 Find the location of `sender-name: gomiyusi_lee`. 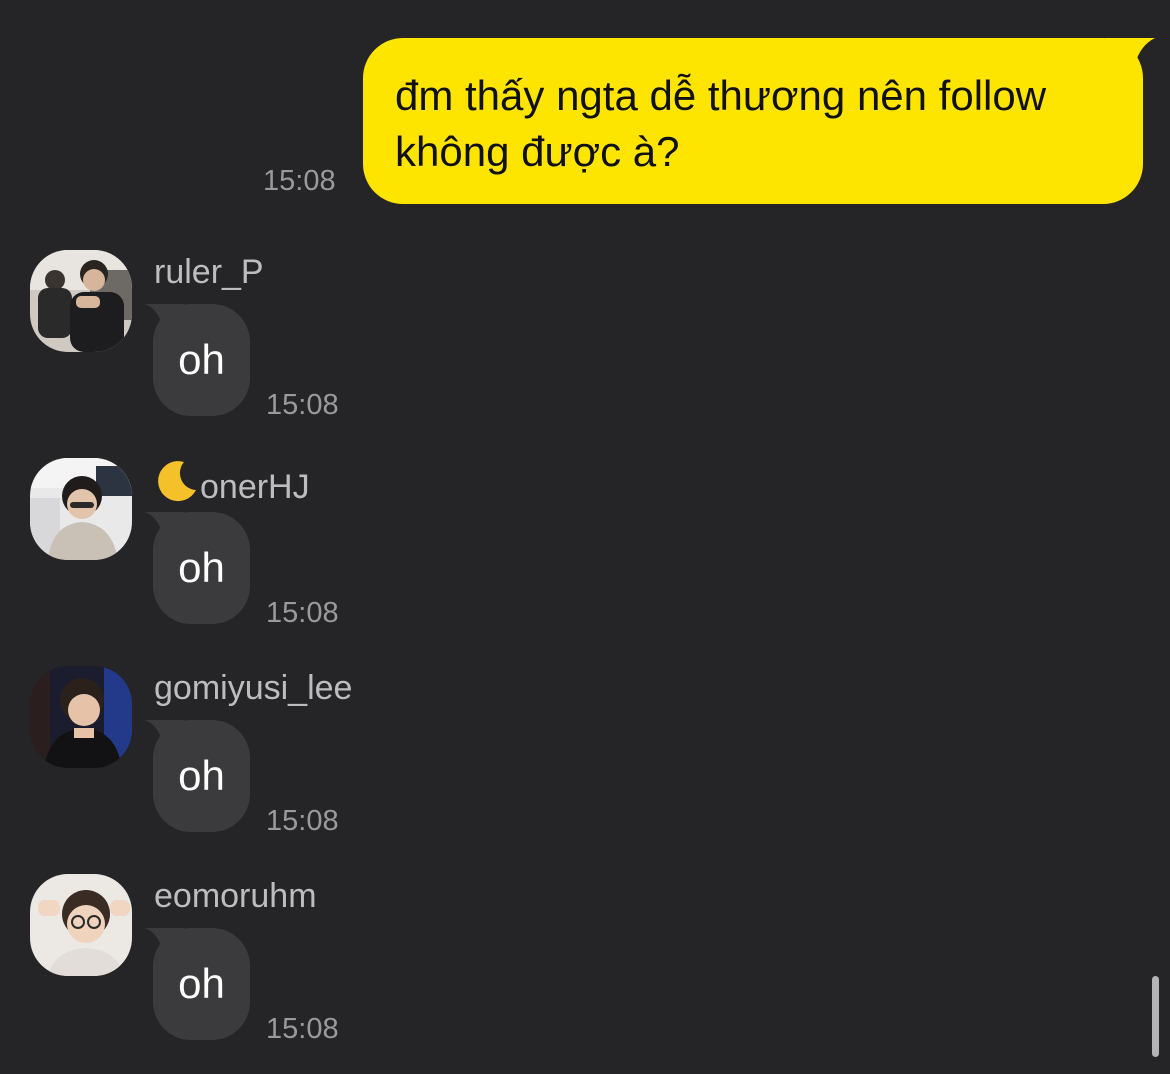

sender-name: gomiyusi_lee is located at coordinates (253, 688).